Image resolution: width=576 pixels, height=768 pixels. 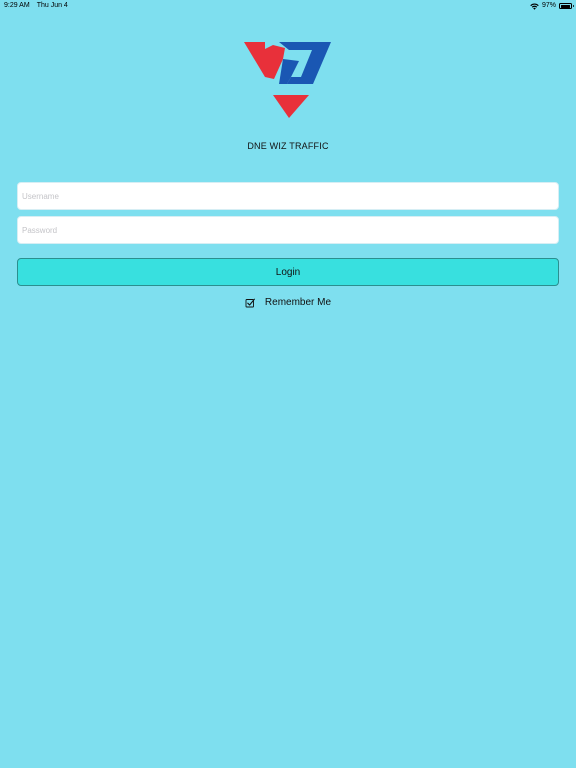 What do you see at coordinates (287, 80) in the screenshot?
I see `app-logo` at bounding box center [287, 80].